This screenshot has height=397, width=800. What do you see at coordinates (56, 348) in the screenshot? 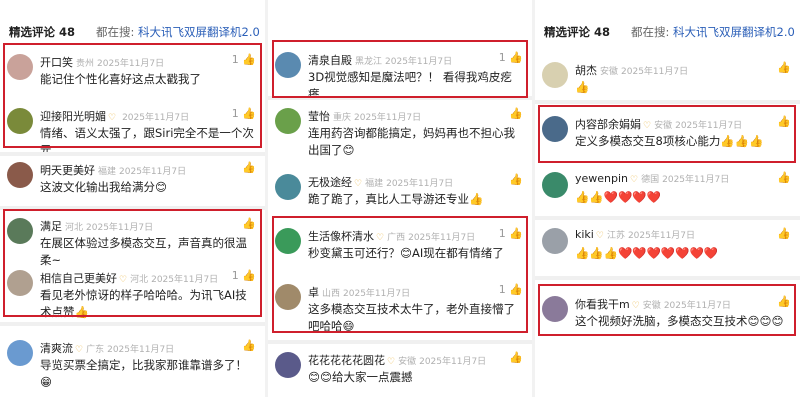
I see `commenter-name: 清爽流` at bounding box center [56, 348].